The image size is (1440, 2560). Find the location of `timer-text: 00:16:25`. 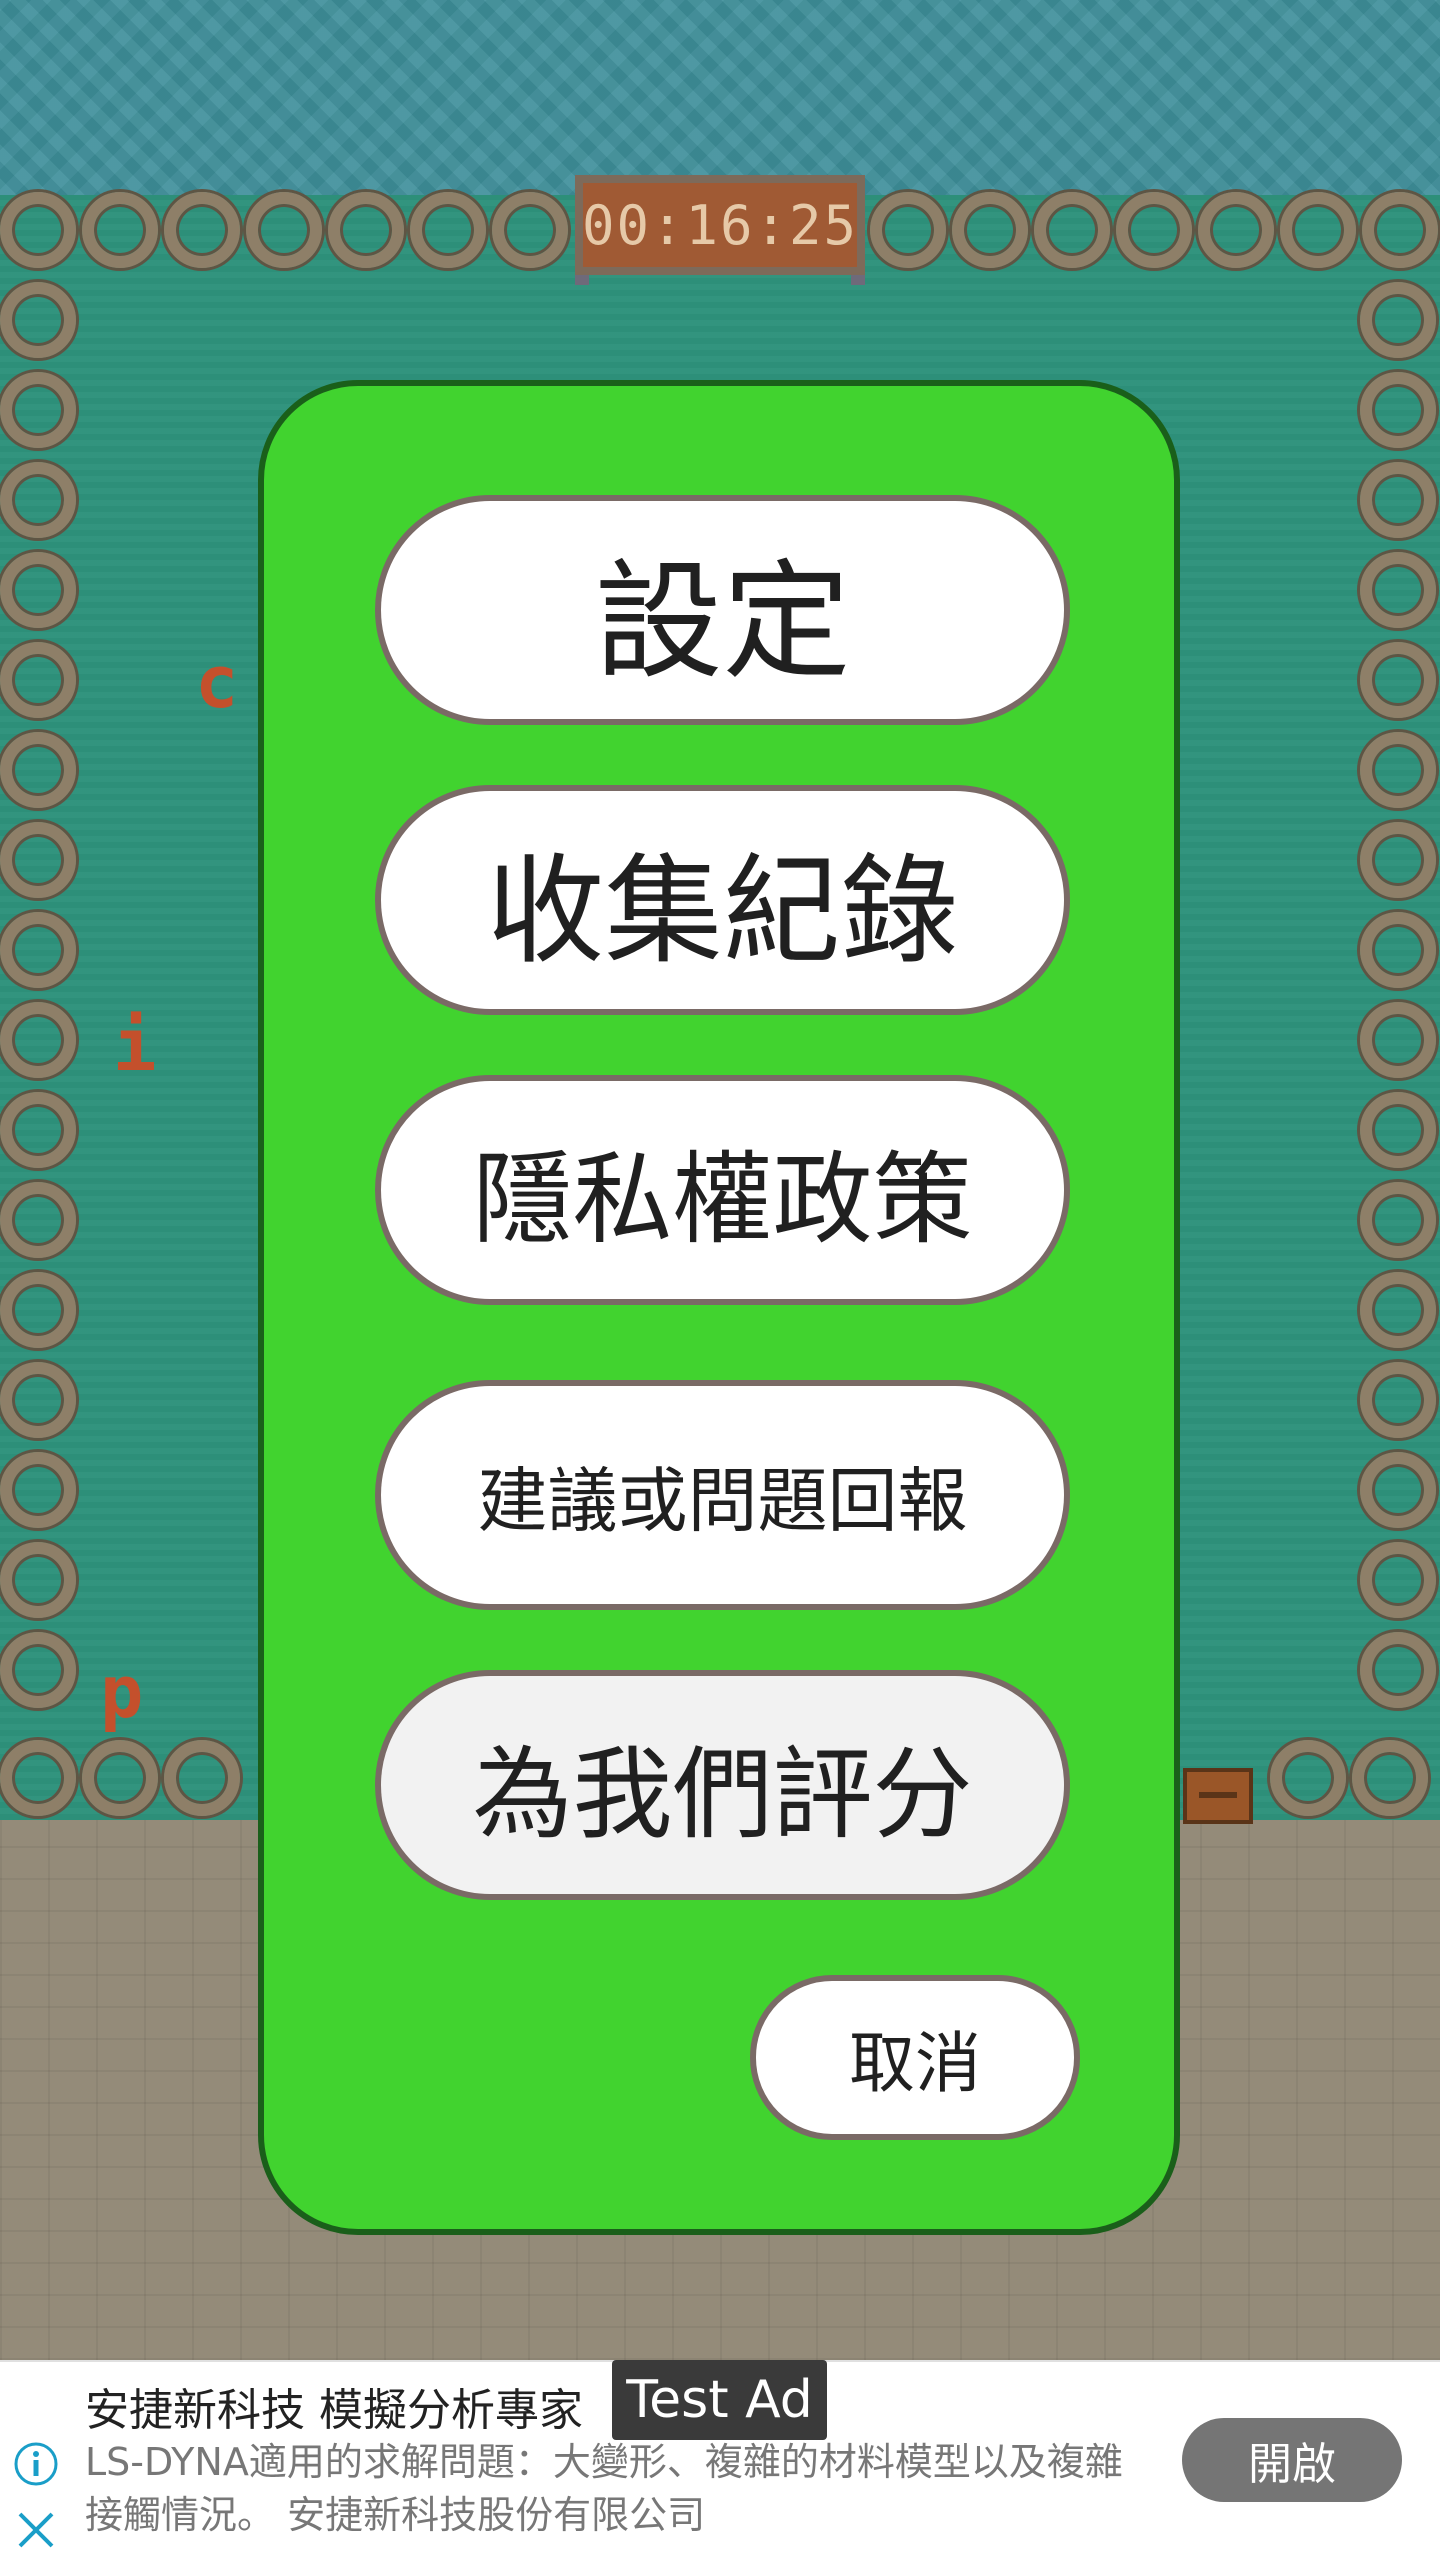

timer-text: 00:16:25 is located at coordinates (720, 225).